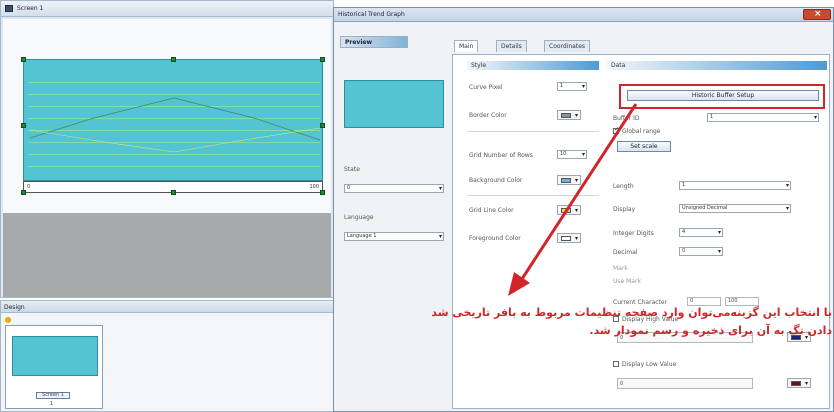 The image size is (834, 412). I want to click on foreground-color-swatch, so click(566, 238).